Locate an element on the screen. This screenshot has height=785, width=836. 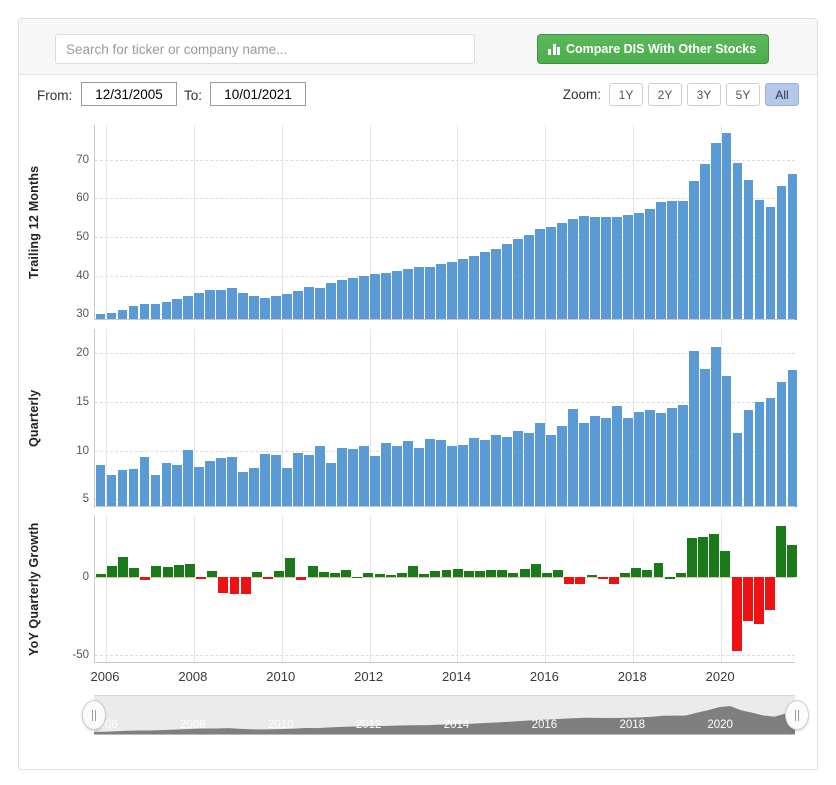
navigator-left-handle is located at coordinates (94, 715).